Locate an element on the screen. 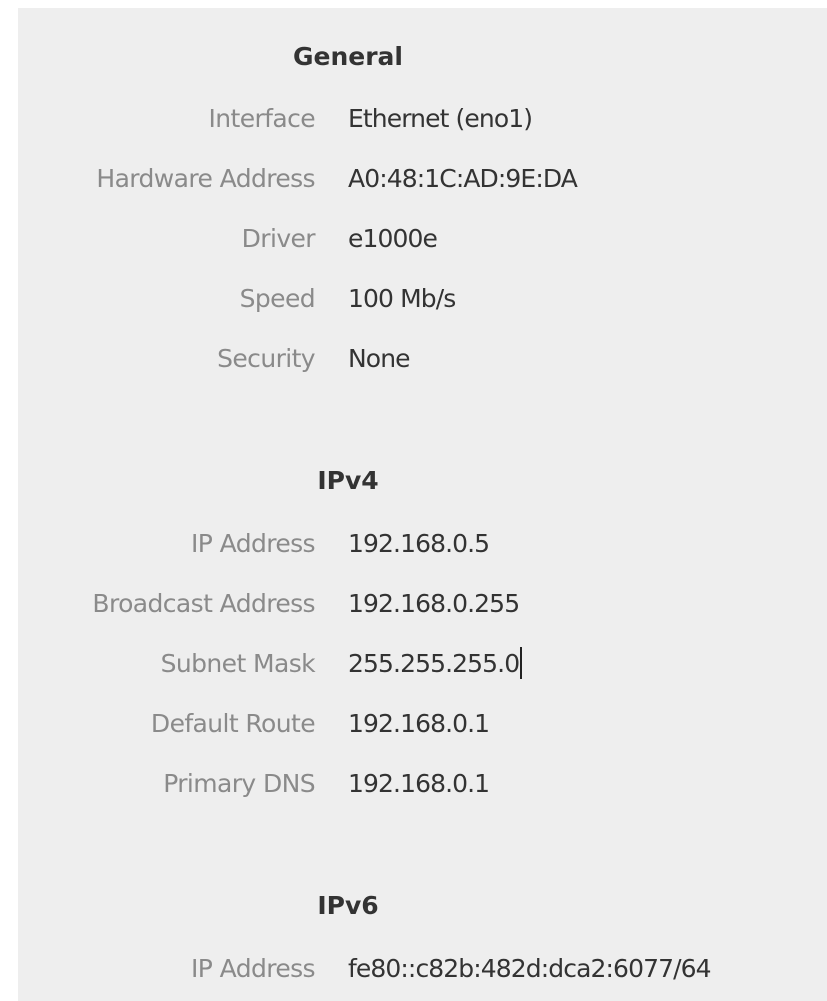  security-row: Security None is located at coordinates (422, 359).